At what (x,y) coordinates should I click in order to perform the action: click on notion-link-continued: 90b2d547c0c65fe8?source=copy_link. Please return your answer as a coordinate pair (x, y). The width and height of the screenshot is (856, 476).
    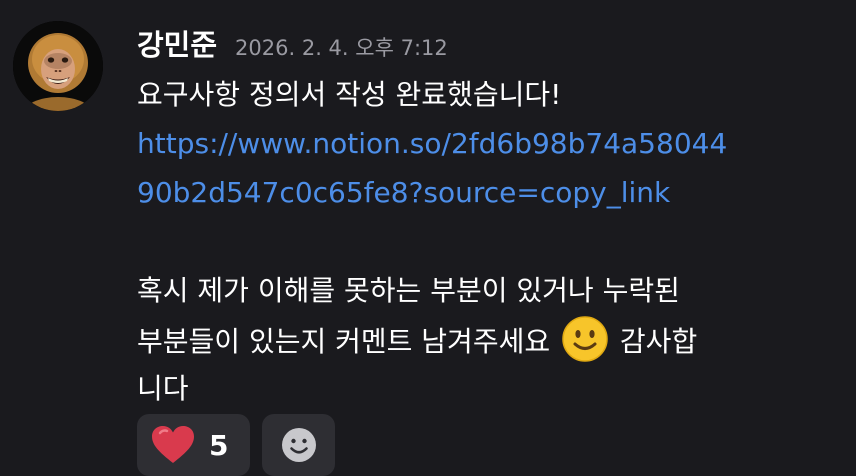
    Looking at the image, I should click on (403, 192).